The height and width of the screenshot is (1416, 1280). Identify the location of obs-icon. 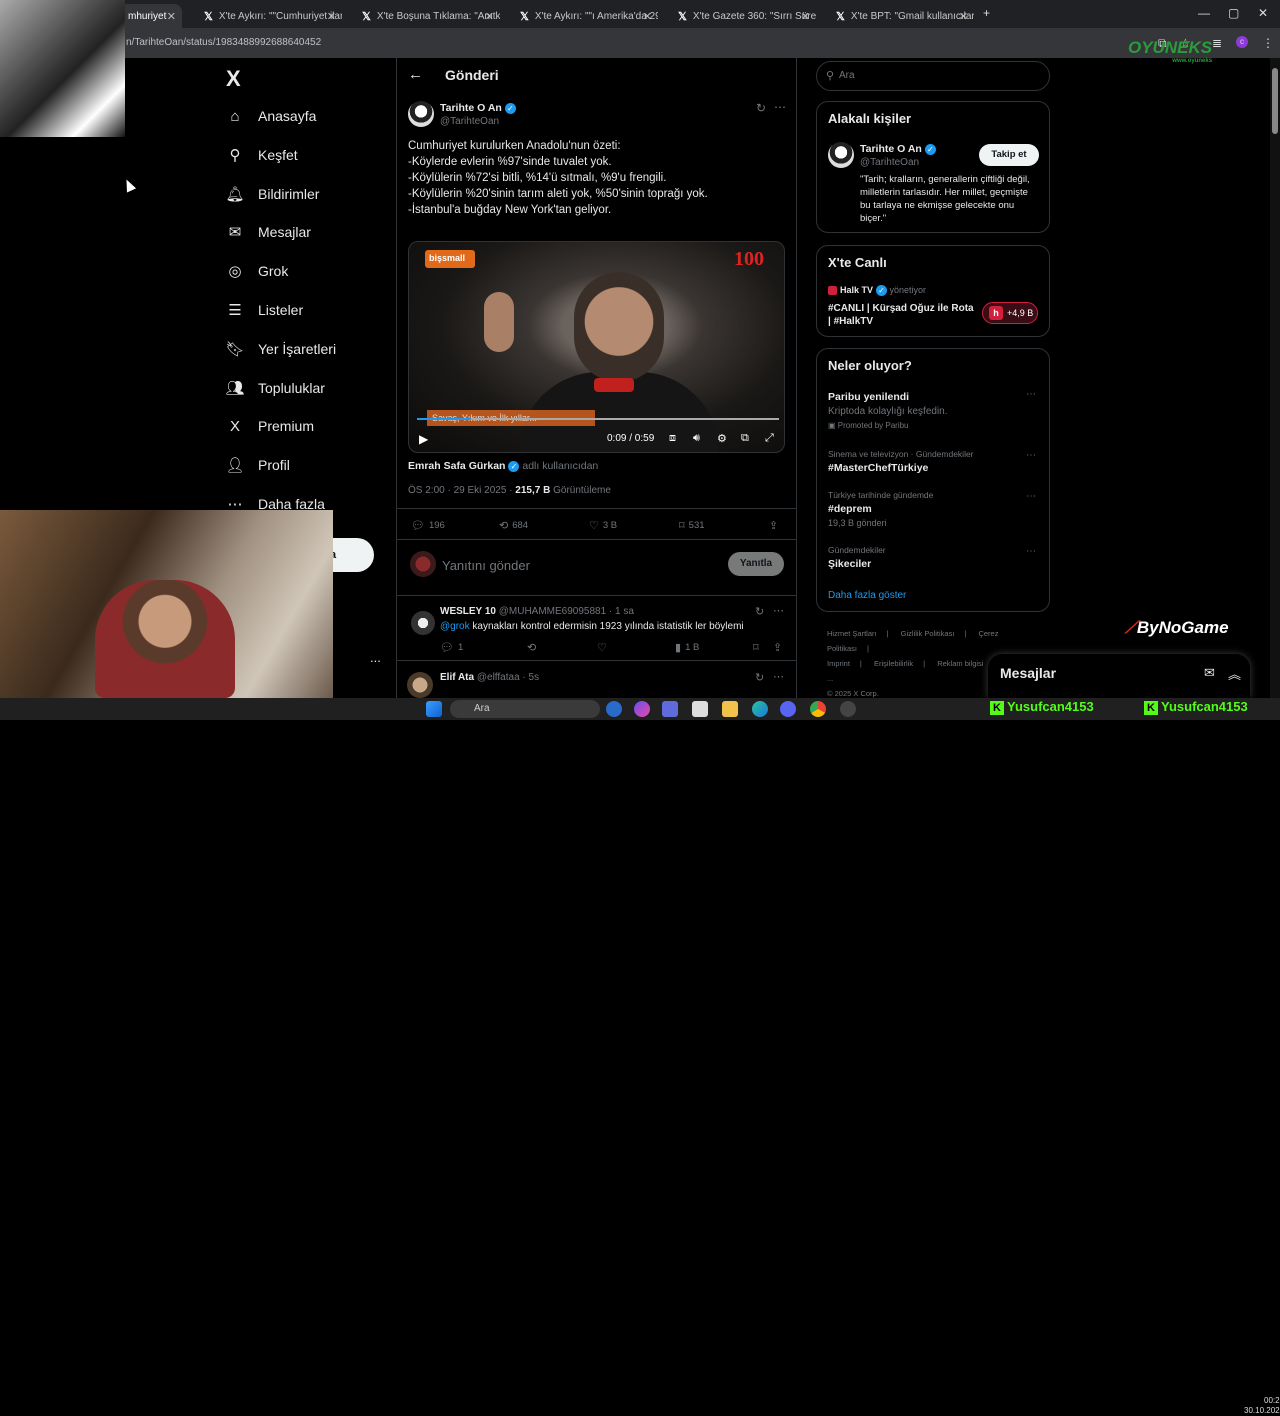
(848, 709).